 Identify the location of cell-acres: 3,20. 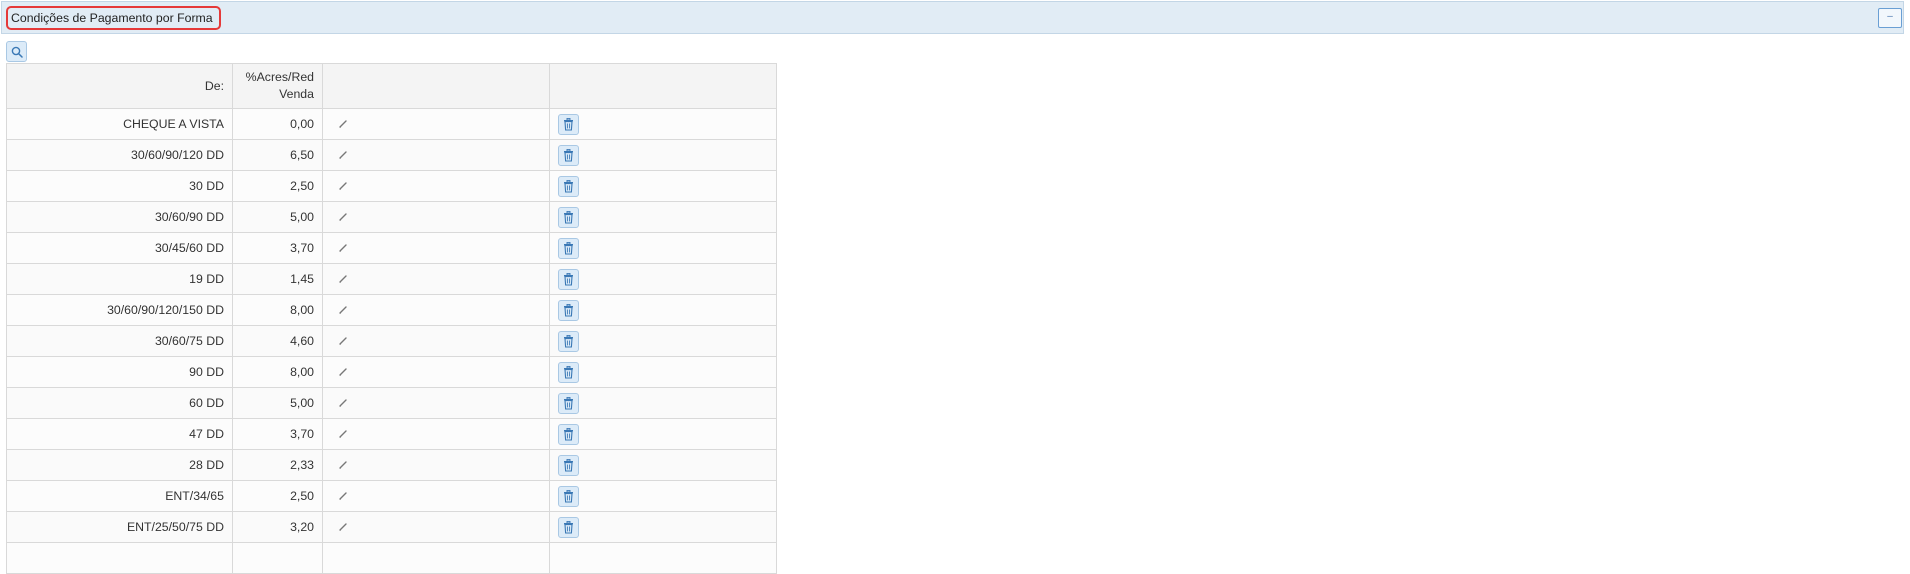
(277, 527).